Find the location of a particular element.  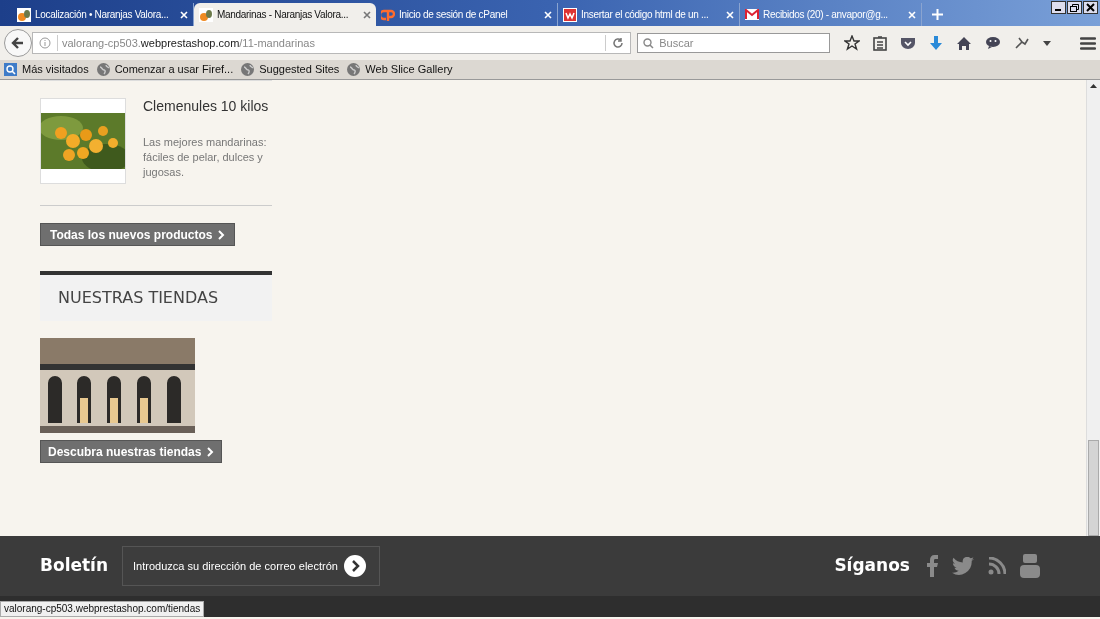

bookmark-item: Más visitados is located at coordinates (46, 69).